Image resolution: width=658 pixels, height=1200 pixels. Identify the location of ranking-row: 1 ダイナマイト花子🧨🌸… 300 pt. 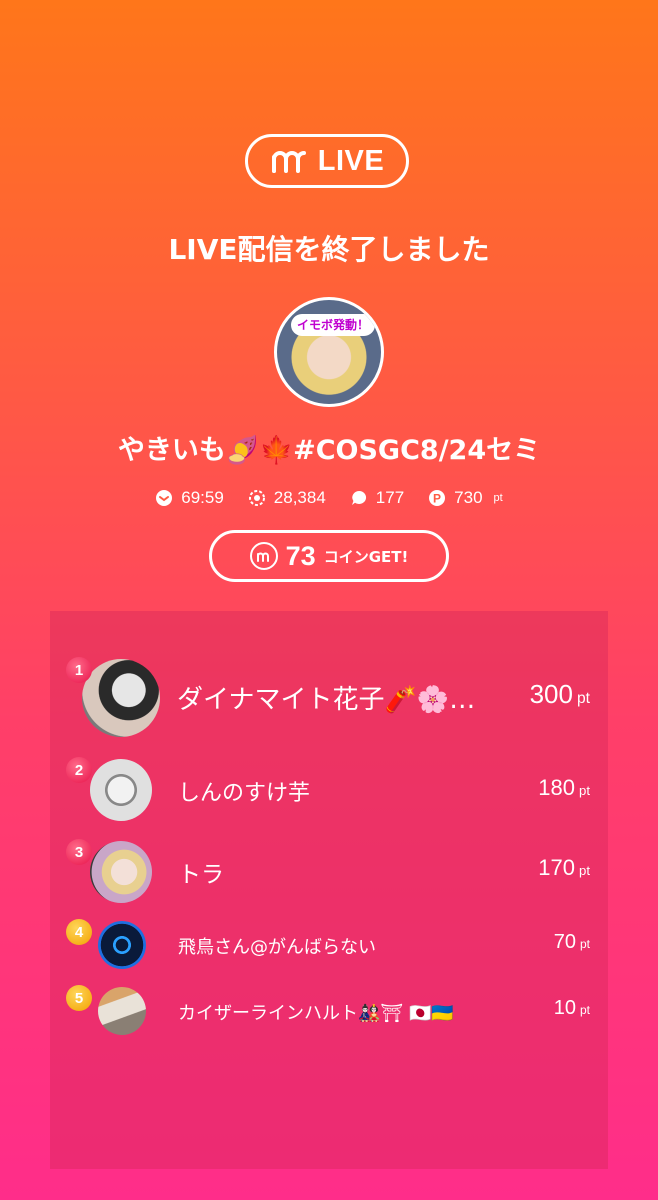
(329, 697).